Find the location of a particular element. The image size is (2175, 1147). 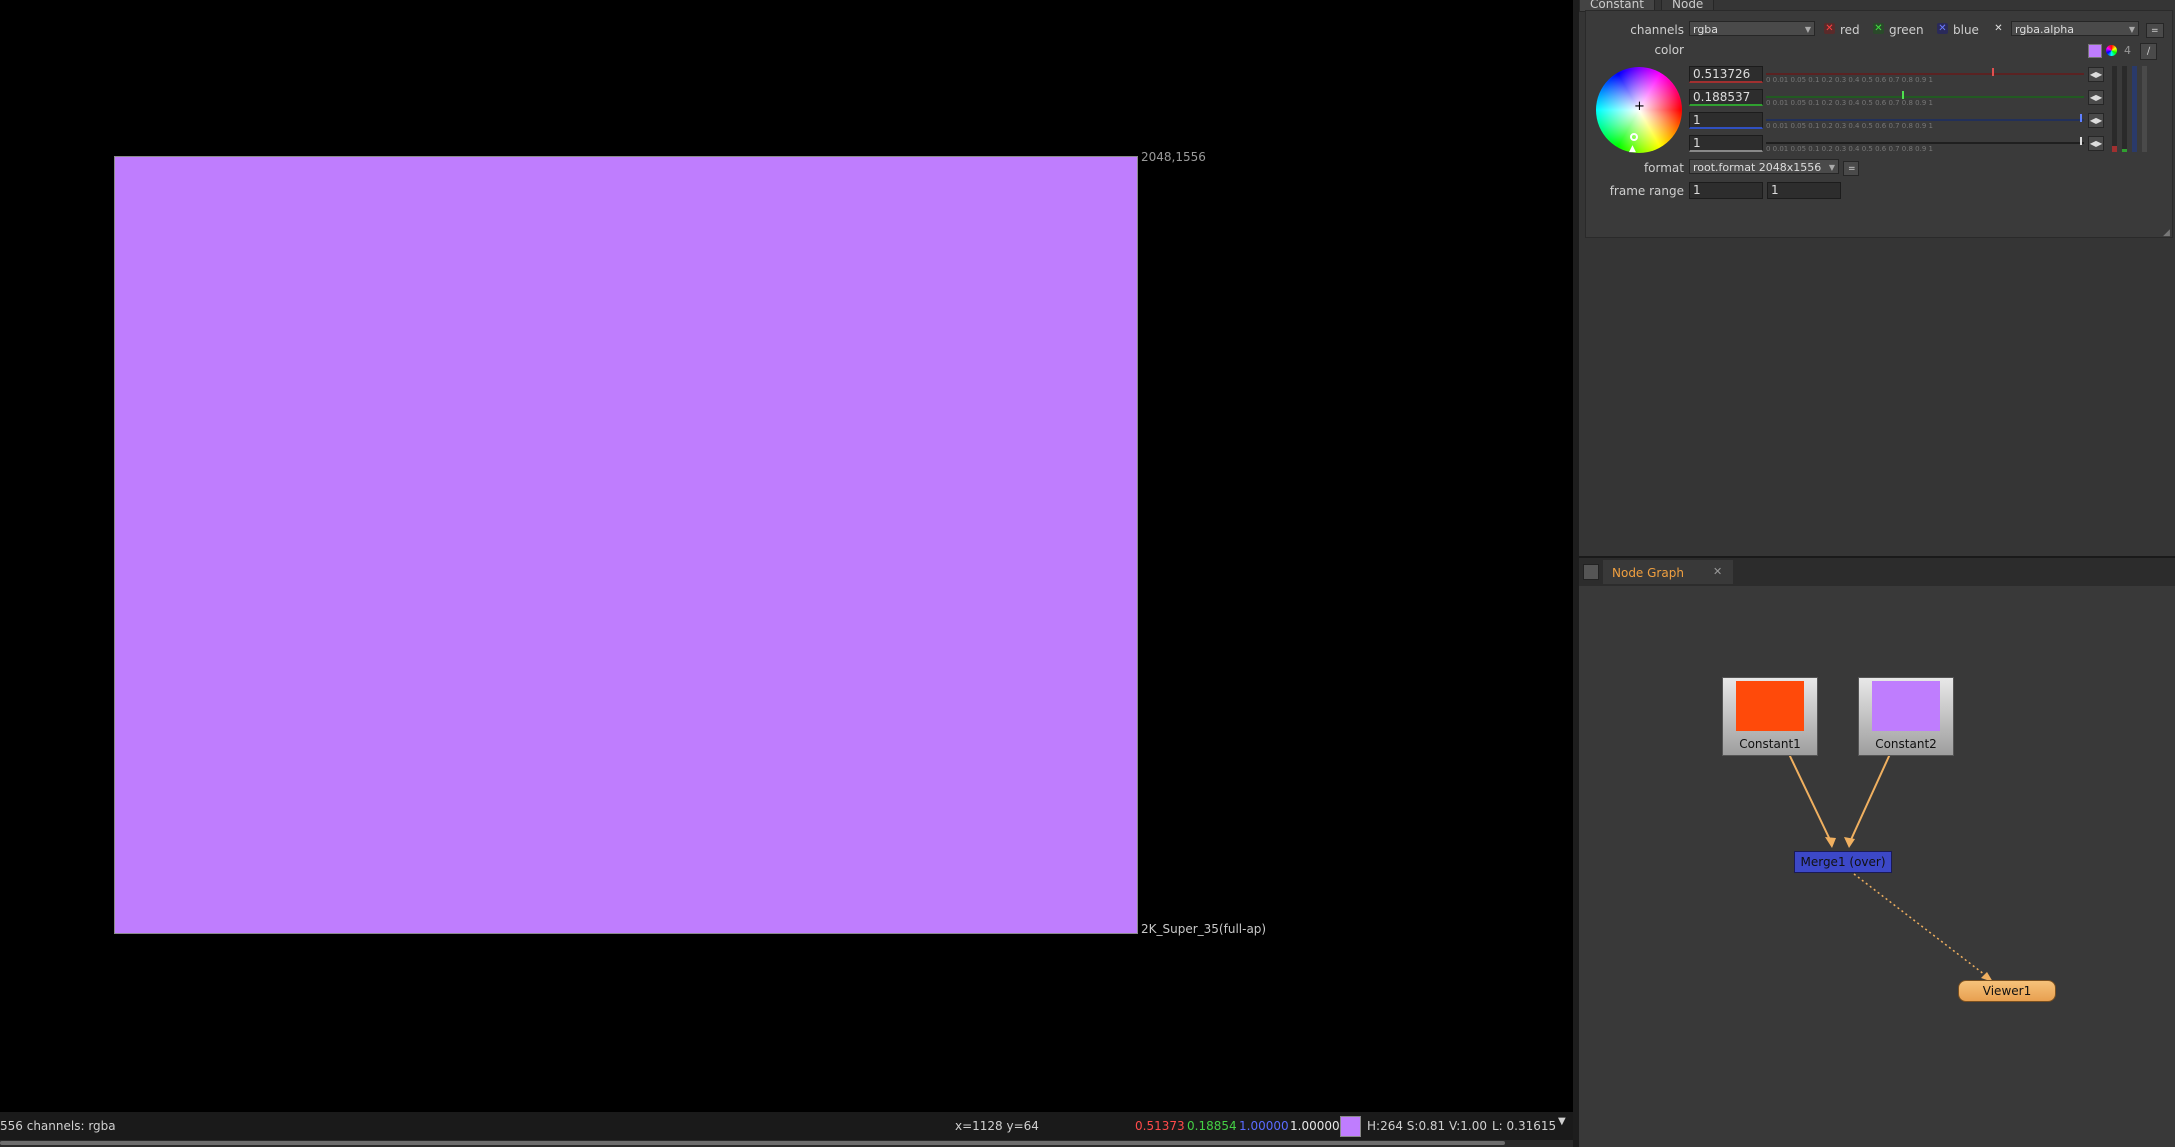

close-icon: ✕ is located at coordinates (1717, 571).